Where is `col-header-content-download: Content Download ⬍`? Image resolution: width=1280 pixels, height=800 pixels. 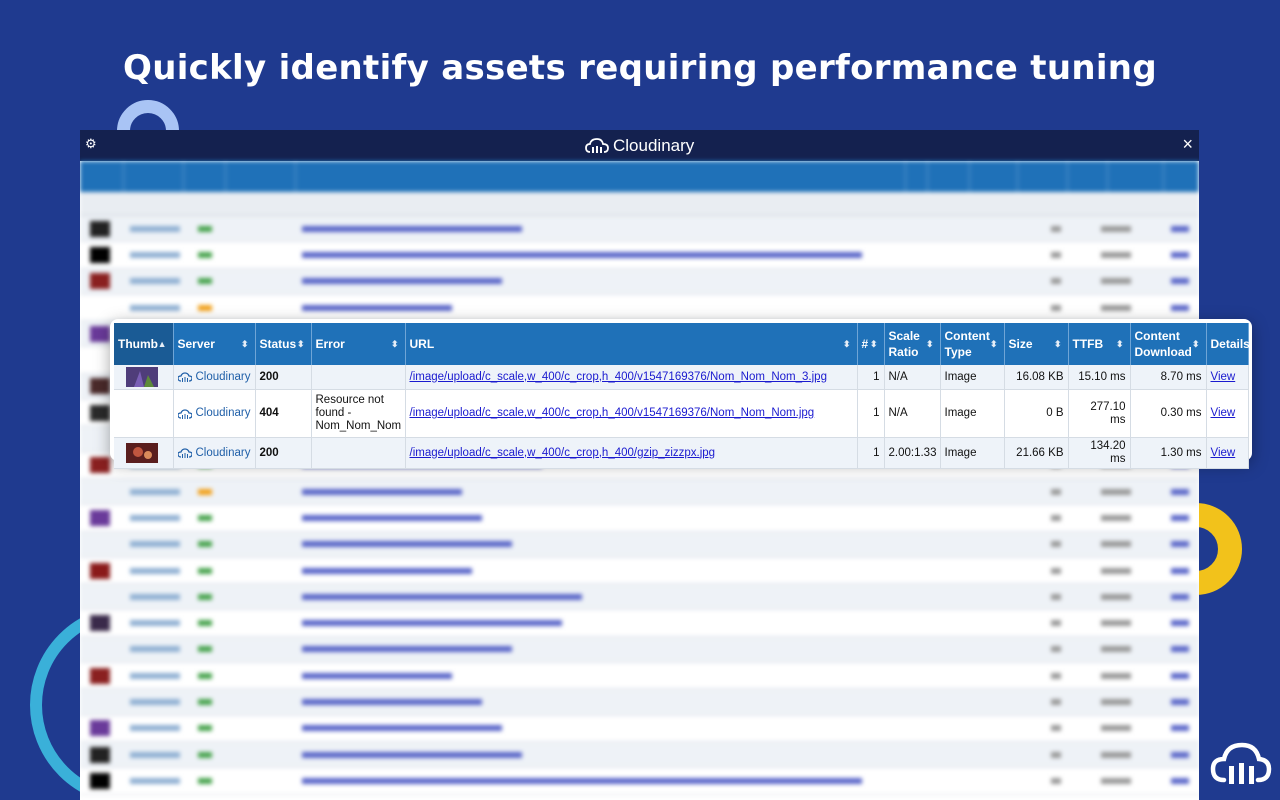
col-header-content-download: Content Download ⬍ is located at coordinates (1168, 344).